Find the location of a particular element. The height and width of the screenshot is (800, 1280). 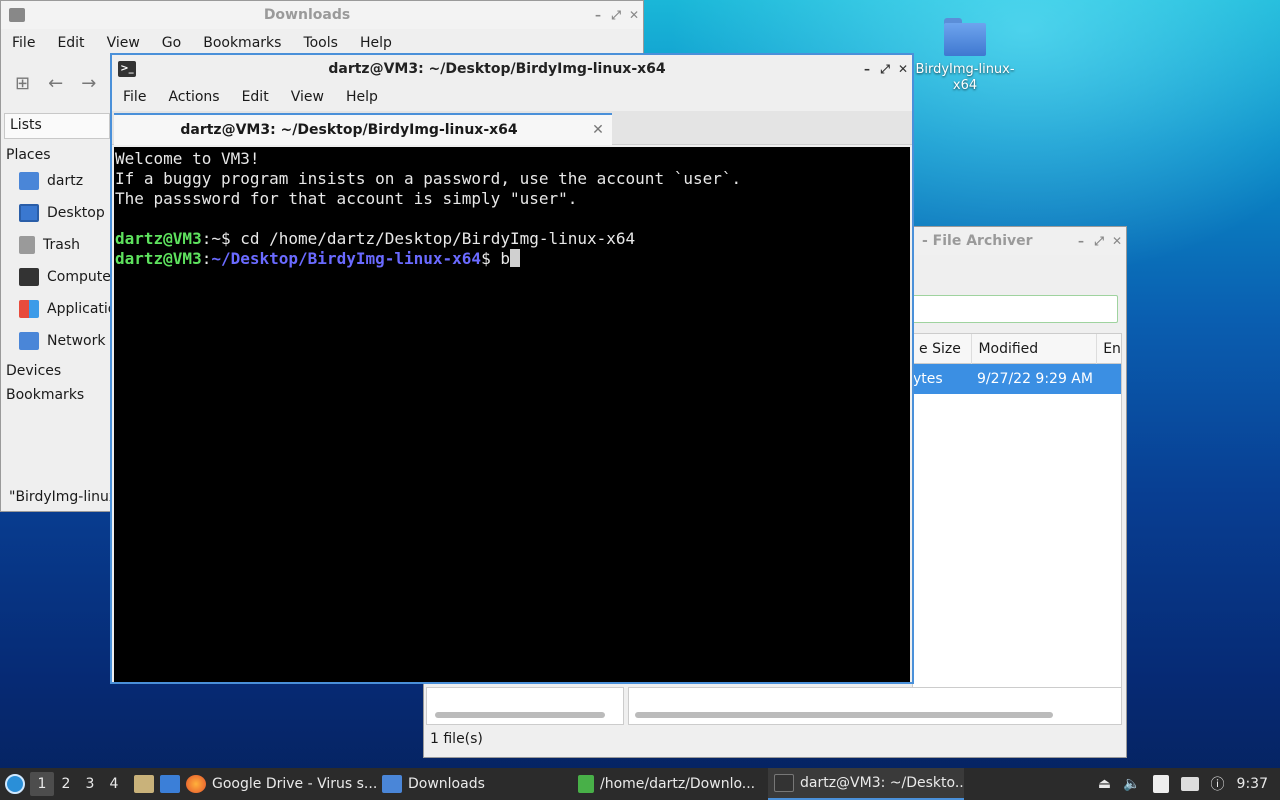

sidebar-item-trash: Trash is located at coordinates (57, 245).